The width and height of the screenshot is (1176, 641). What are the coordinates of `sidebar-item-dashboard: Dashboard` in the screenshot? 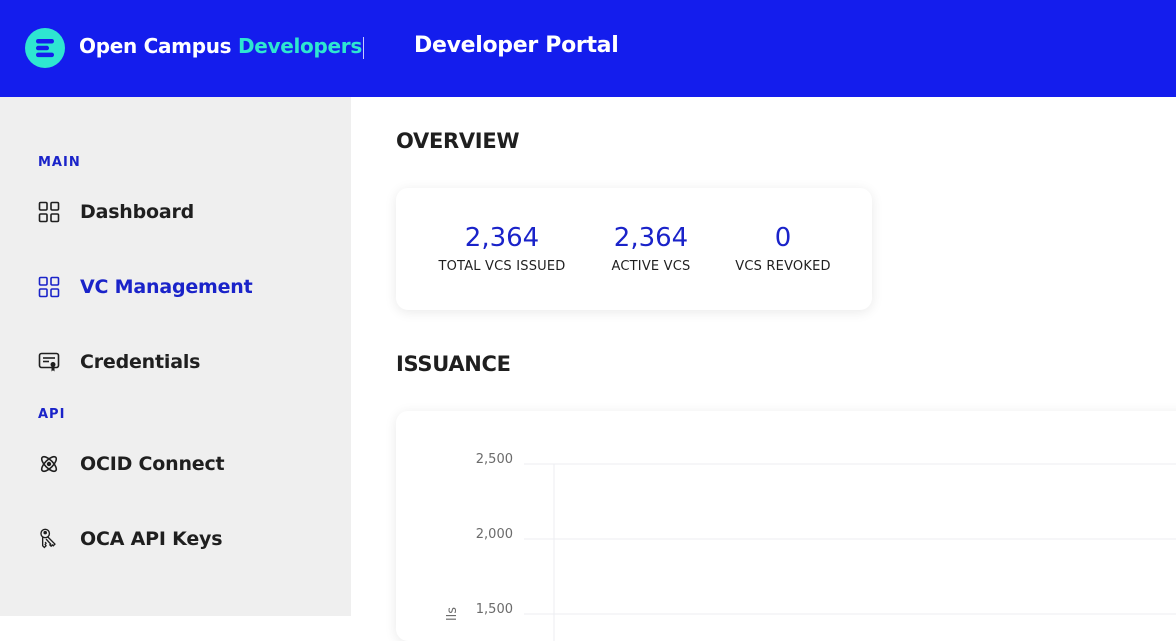 It's located at (116, 212).